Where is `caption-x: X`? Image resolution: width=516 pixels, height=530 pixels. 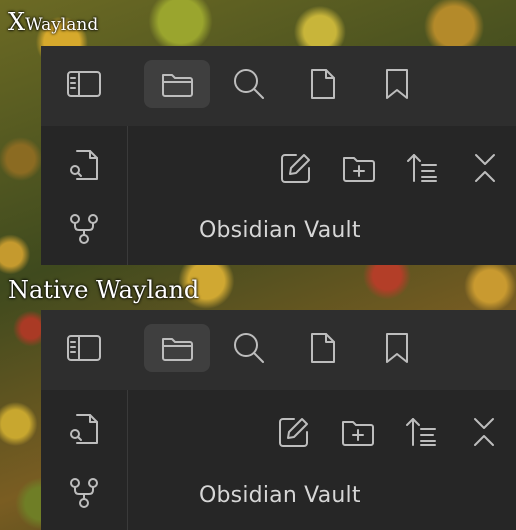 caption-x: X is located at coordinates (17, 22).